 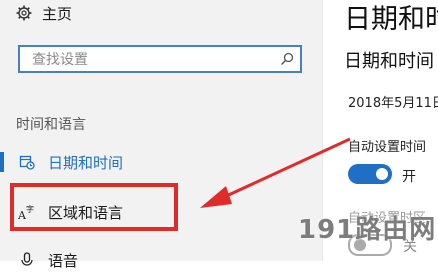 What do you see at coordinates (161, 260) in the screenshot?
I see `sidebar-item-speech: 语音` at bounding box center [161, 260].